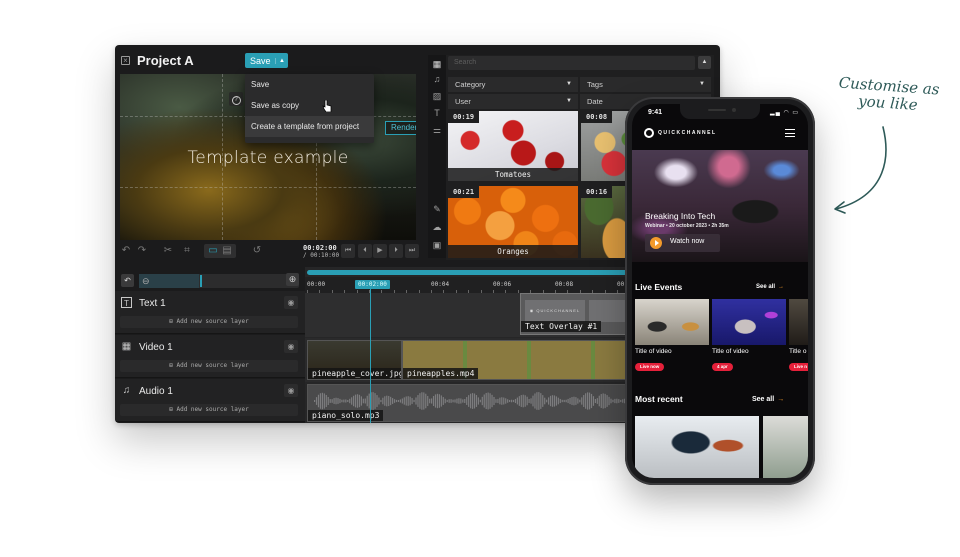  What do you see at coordinates (513, 222) in the screenshot?
I see `media-item: 00:21 Oranges` at bounding box center [513, 222].